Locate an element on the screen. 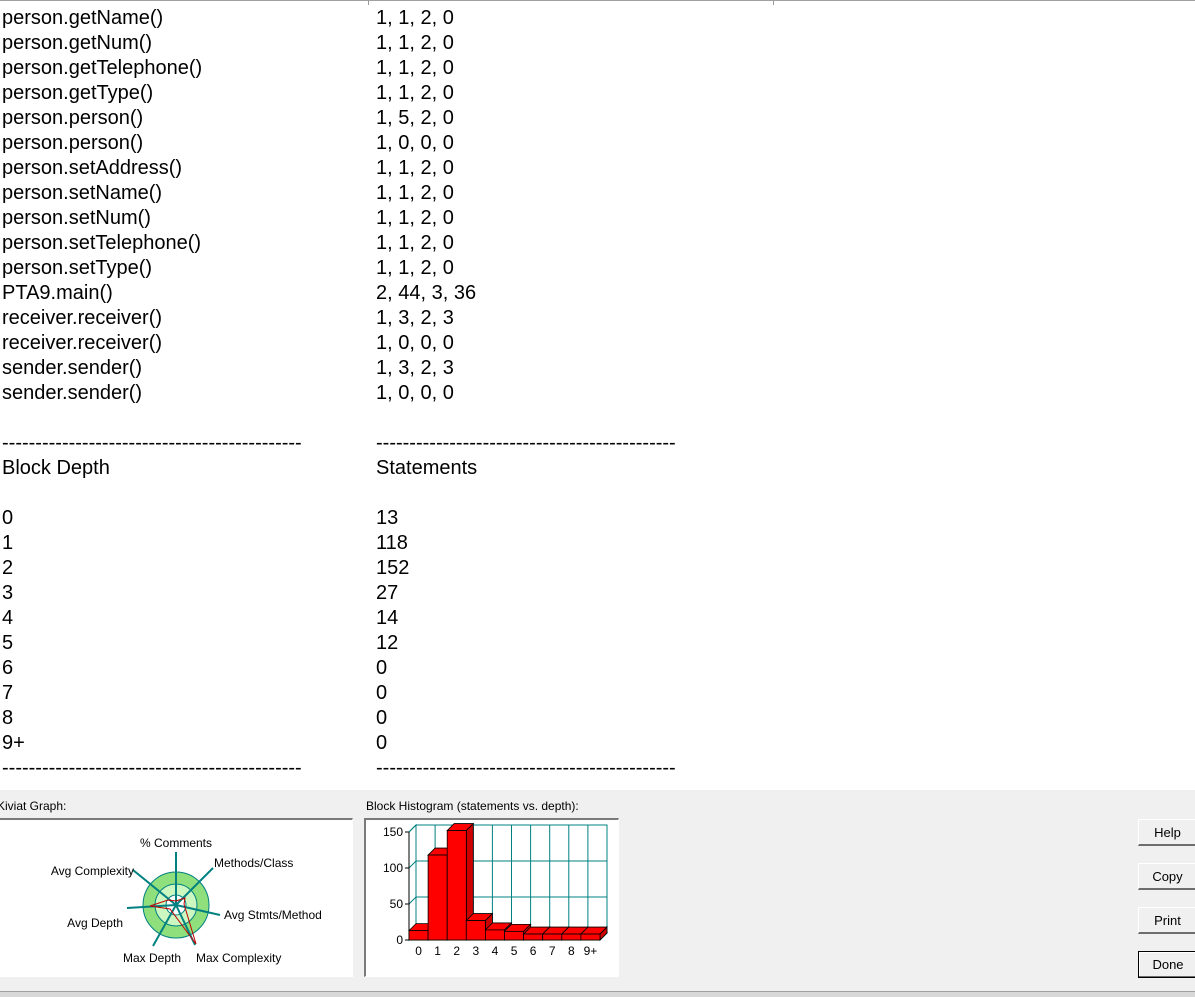  method-row: person.getTelephone() 1, 1, 2, 0 is located at coordinates (450, 68).